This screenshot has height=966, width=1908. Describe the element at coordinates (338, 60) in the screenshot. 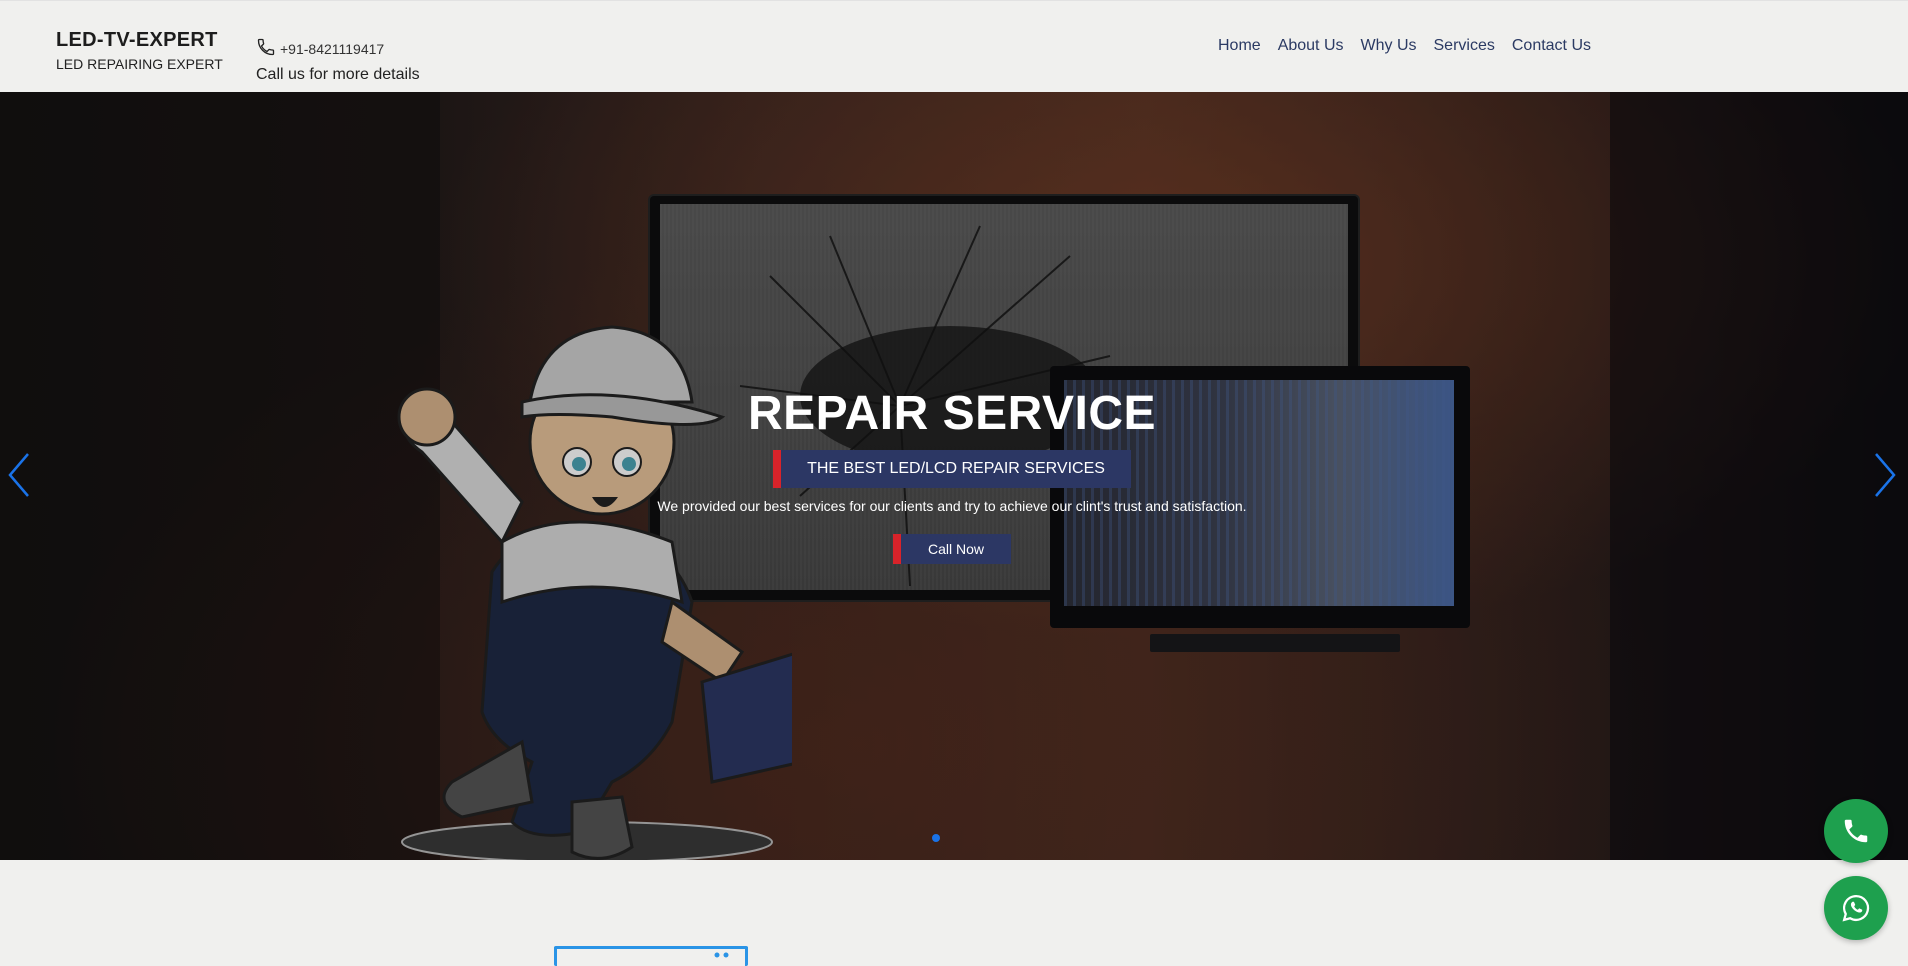

I see `header-contact: +91-8421119417 Call us for more details` at that location.